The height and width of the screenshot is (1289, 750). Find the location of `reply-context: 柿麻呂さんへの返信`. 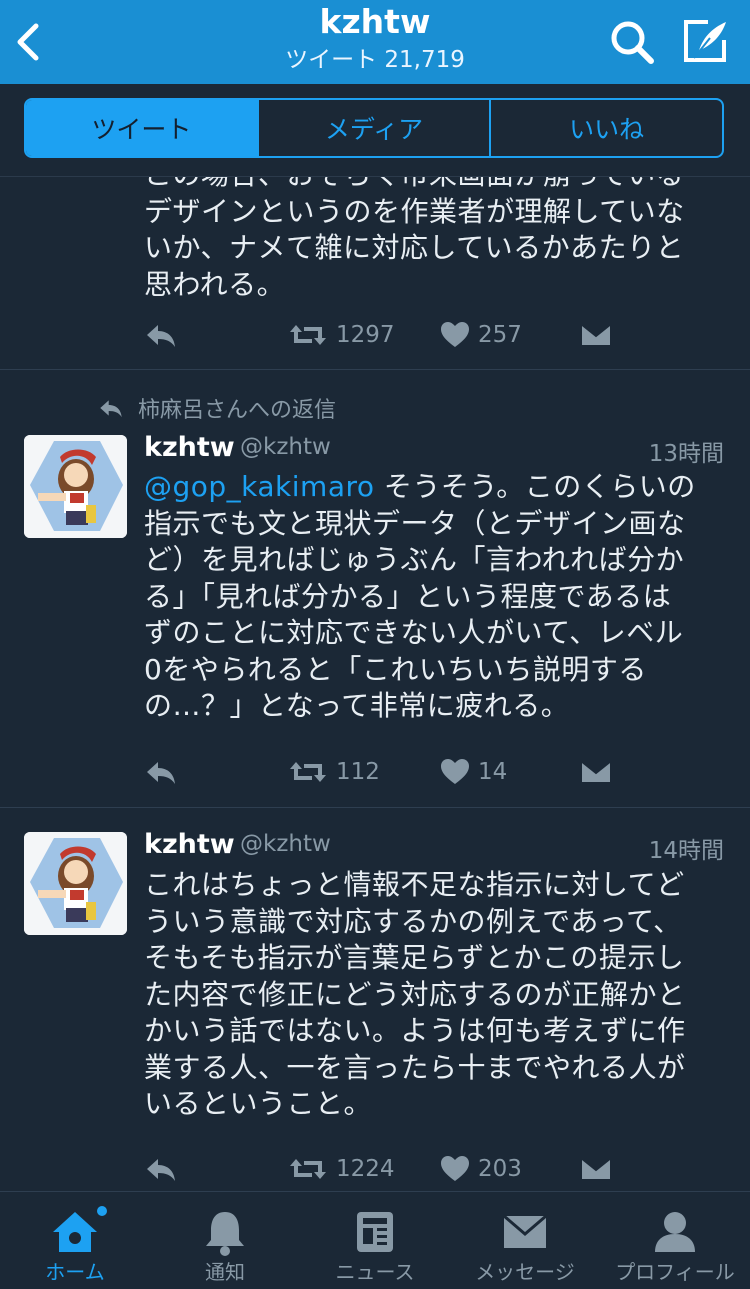

reply-context: 柿麻呂さんへの返信 is located at coordinates (217, 408).